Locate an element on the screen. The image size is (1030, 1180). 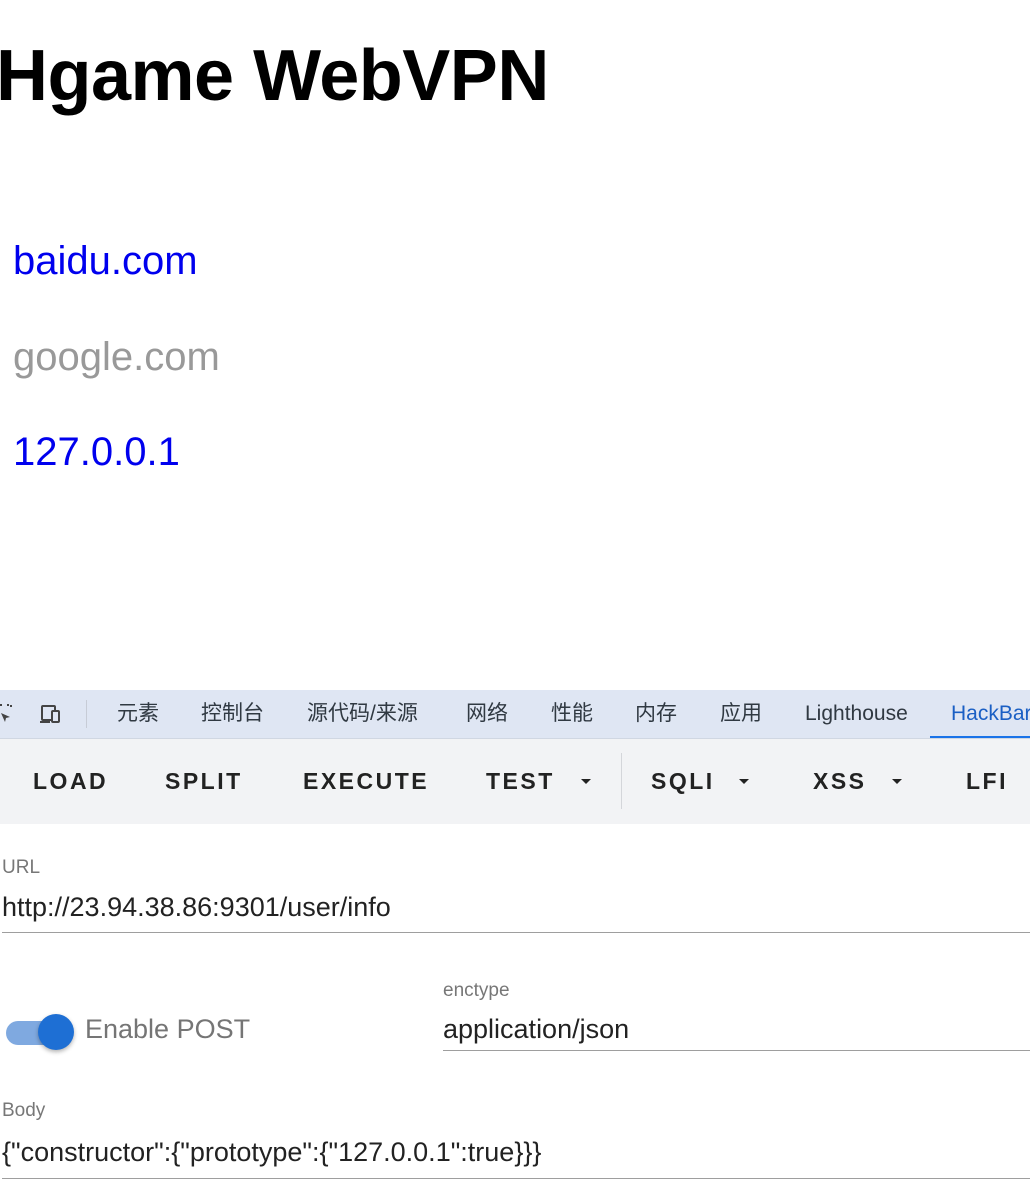
enable-post-toggle is located at coordinates (40, 1032).